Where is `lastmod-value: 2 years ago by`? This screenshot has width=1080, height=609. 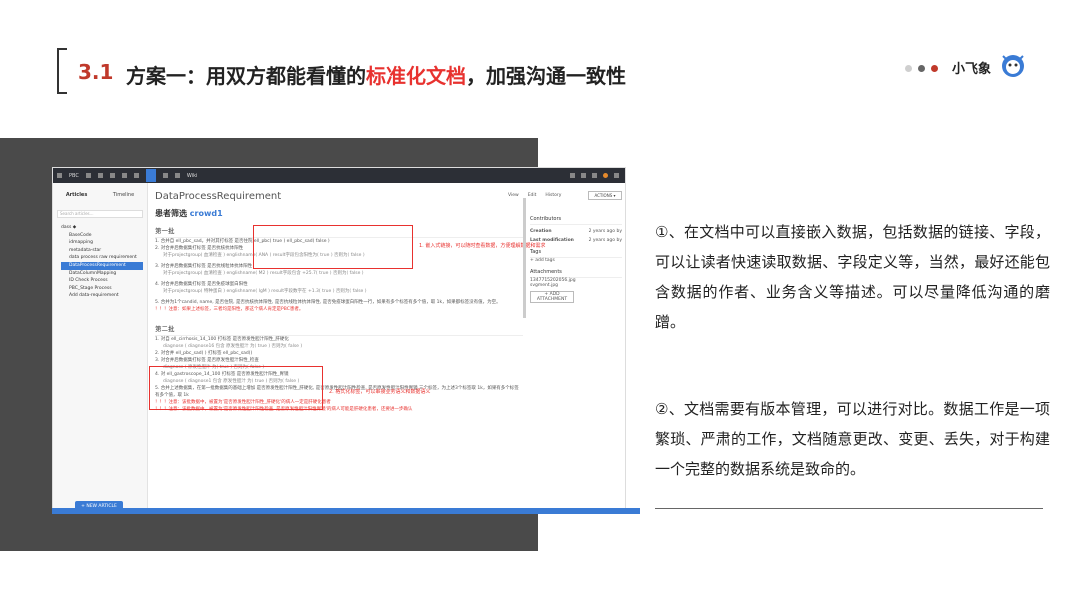
lastmod-value: 2 years ago by is located at coordinates (605, 240).